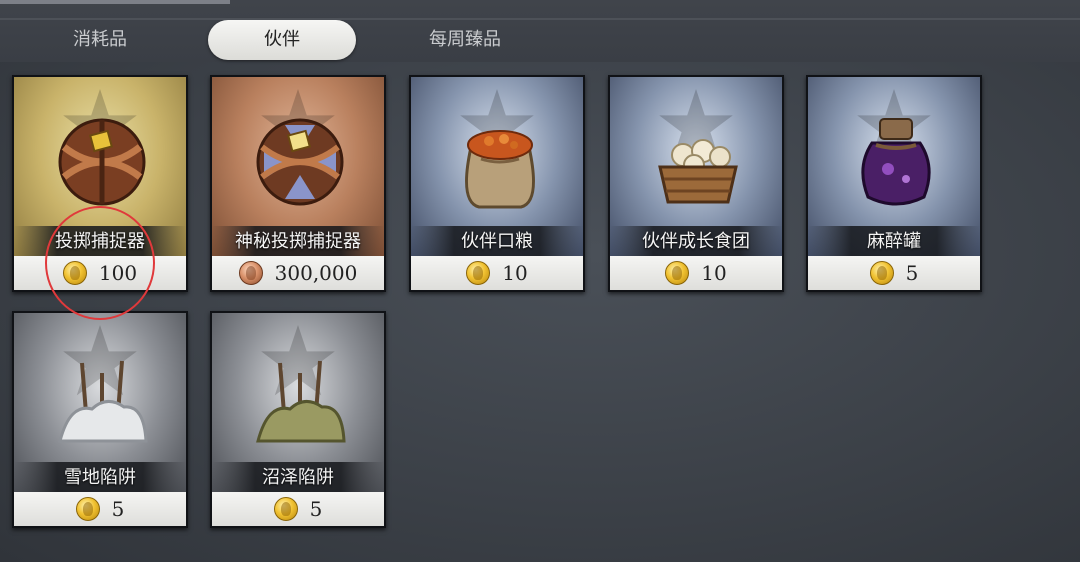 The height and width of the screenshot is (562, 1080). Describe the element at coordinates (698, 171) in the screenshot. I see `food-basket-icon` at that location.